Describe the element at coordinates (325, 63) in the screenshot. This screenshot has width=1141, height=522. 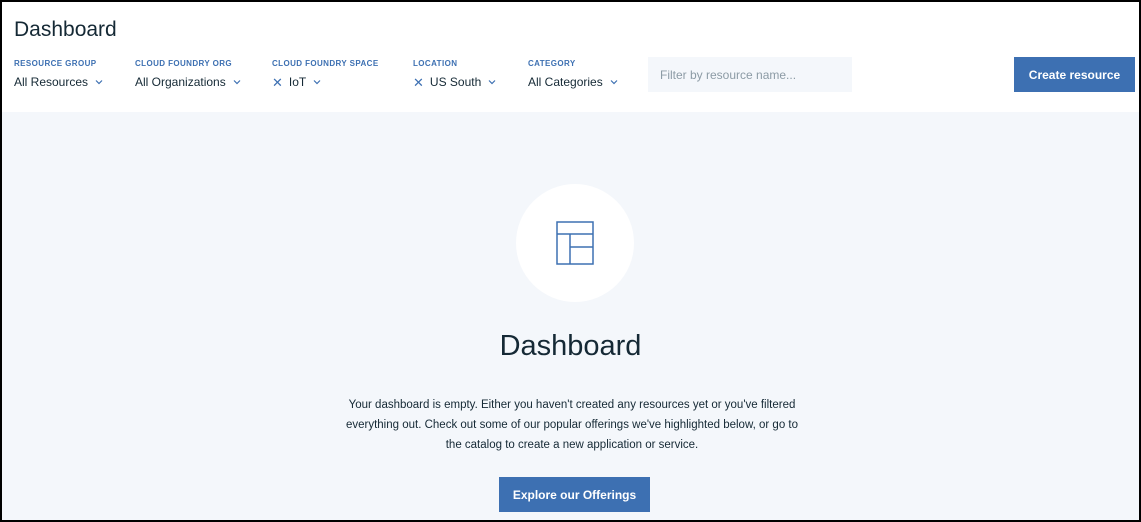
I see `filter-label: CLOUD FOUNDRY SPACE` at that location.